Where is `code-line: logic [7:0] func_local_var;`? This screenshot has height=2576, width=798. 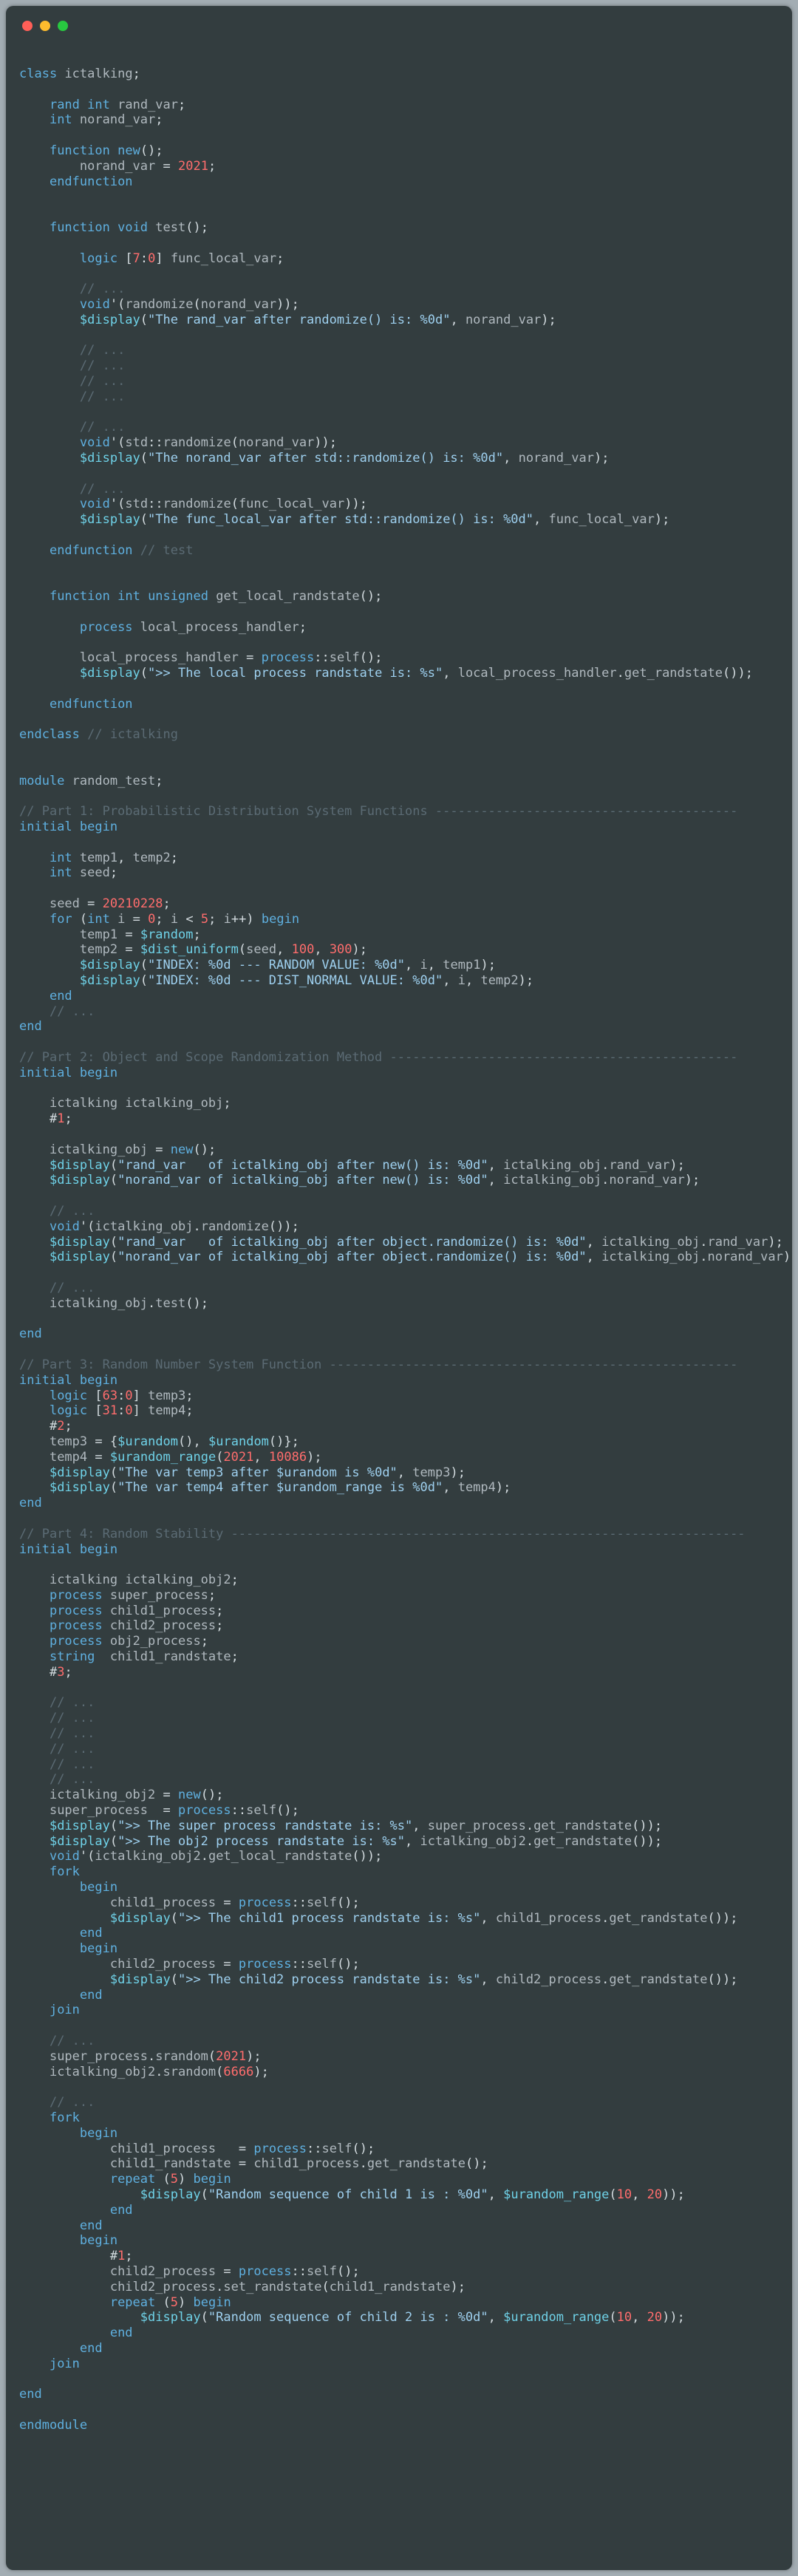
code-line: logic [7:0] func_local_var; is located at coordinates (181, 258).